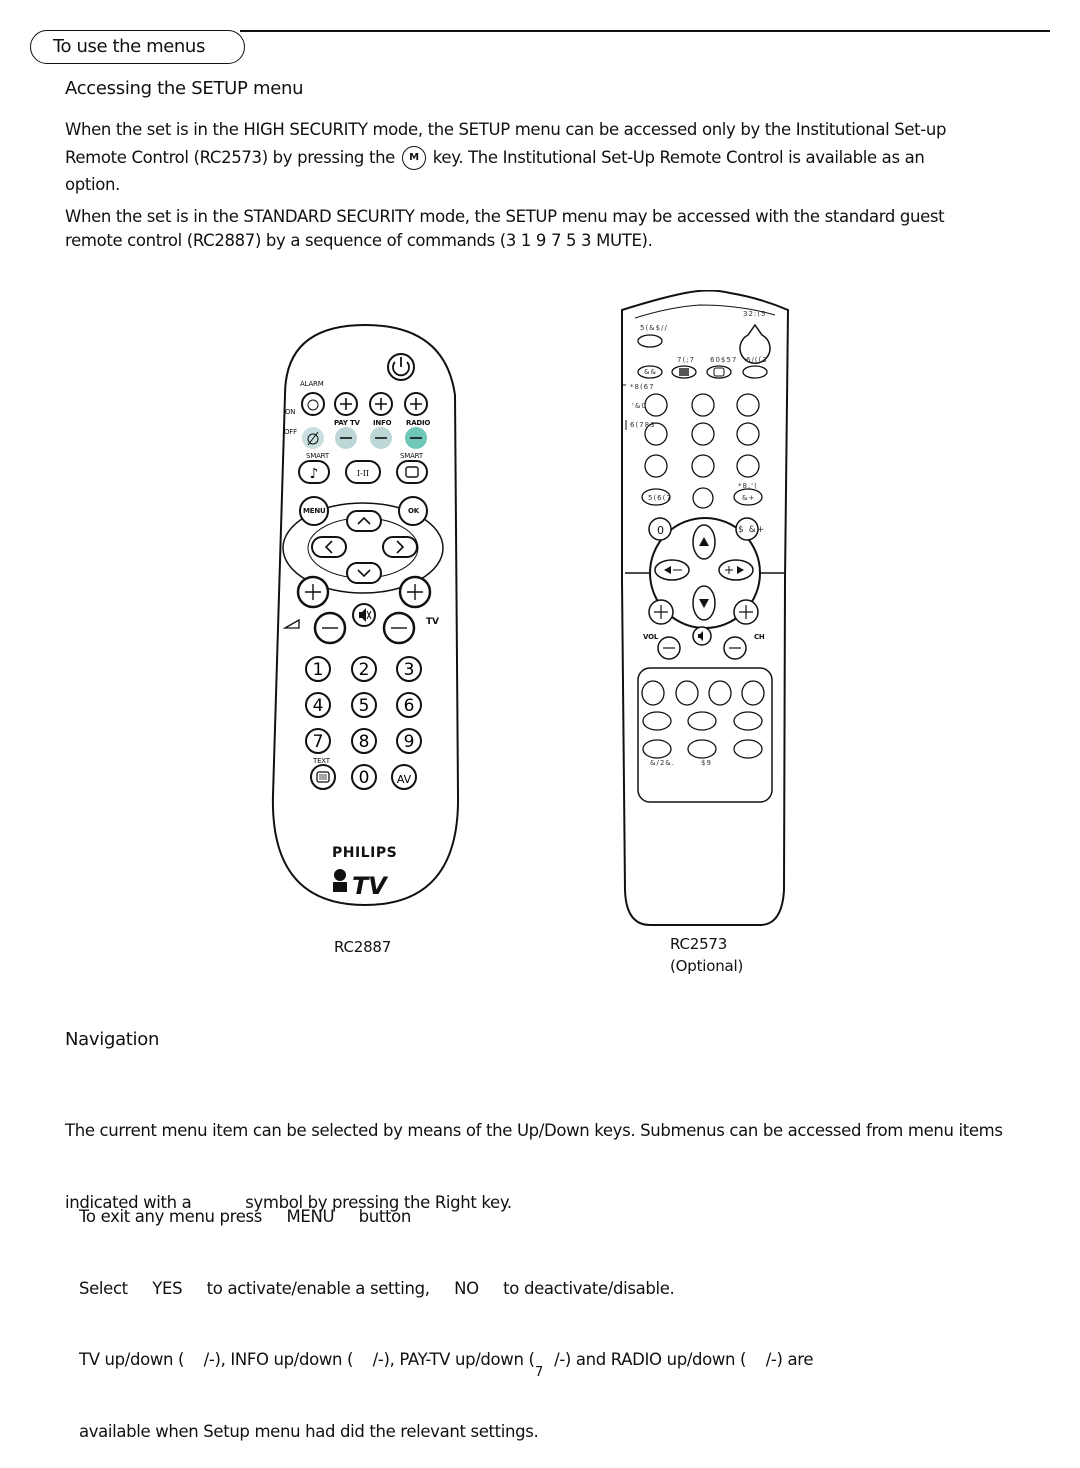 The image size is (1080, 1468). I want to click on rc2573-label-vol: VOL, so click(651, 637).